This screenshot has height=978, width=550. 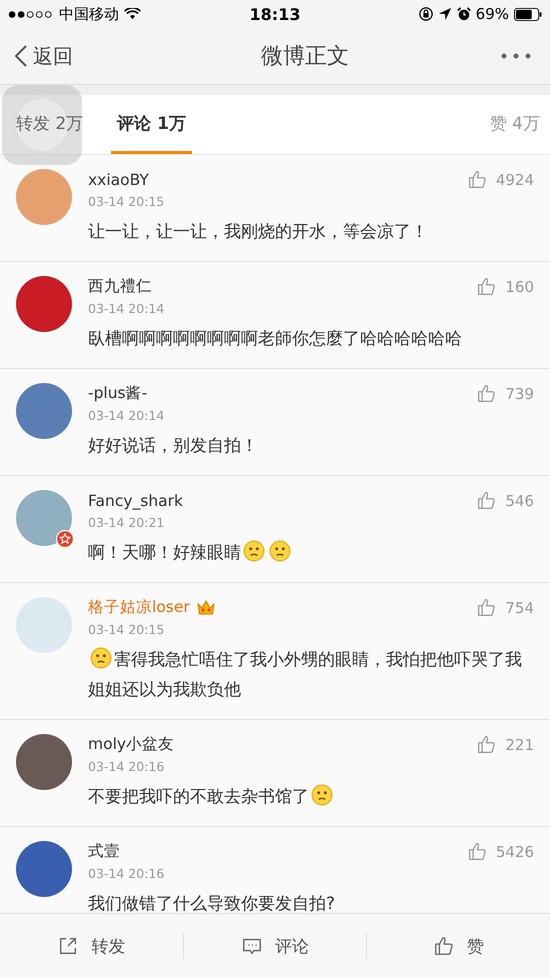 I want to click on carrier-name: 中国移动, so click(x=89, y=14).